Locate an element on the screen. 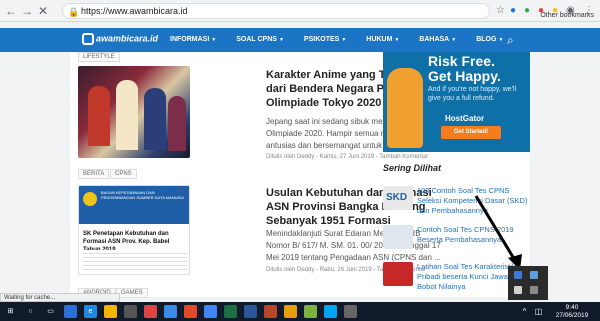 The height and width of the screenshot is (321, 600). chrome-icon is located at coordinates (210, 311).